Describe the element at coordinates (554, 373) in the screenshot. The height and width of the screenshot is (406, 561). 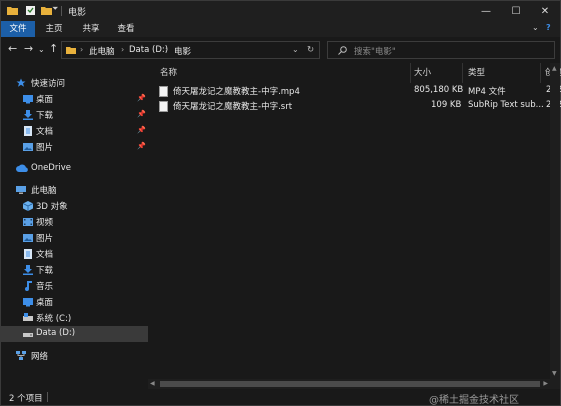
I see `scroll-down-icon: ▼` at that location.